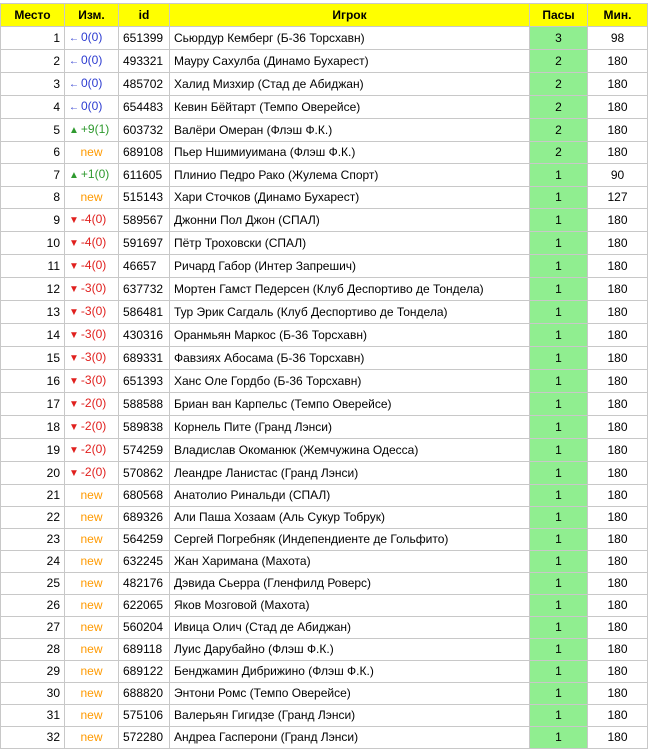 The image size is (650, 749). Describe the element at coordinates (349, 243) in the screenshot. I see `player-name-cell: Пётр Троховски (СПАЛ)` at that location.